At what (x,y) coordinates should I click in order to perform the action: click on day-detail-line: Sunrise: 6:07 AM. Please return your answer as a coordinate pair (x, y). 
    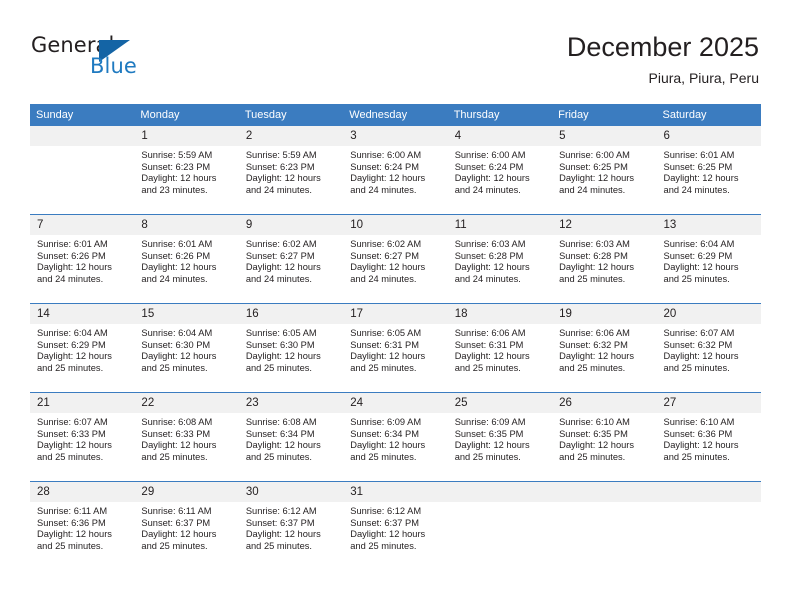
    Looking at the image, I should click on (72, 422).